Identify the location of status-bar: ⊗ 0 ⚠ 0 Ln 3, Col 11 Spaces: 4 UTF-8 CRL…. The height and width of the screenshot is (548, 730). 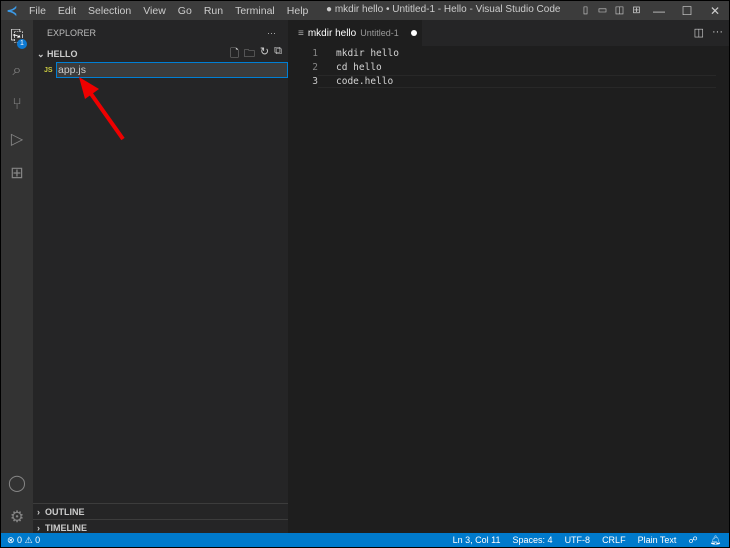
(365, 540).